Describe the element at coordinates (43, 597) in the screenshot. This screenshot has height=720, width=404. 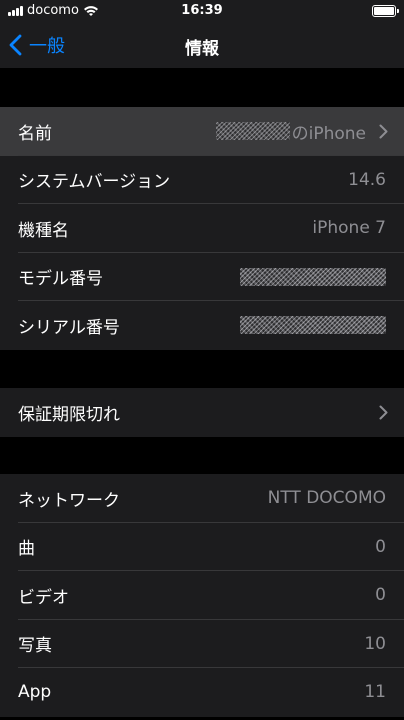
I see `videos-label: ビデオ` at that location.